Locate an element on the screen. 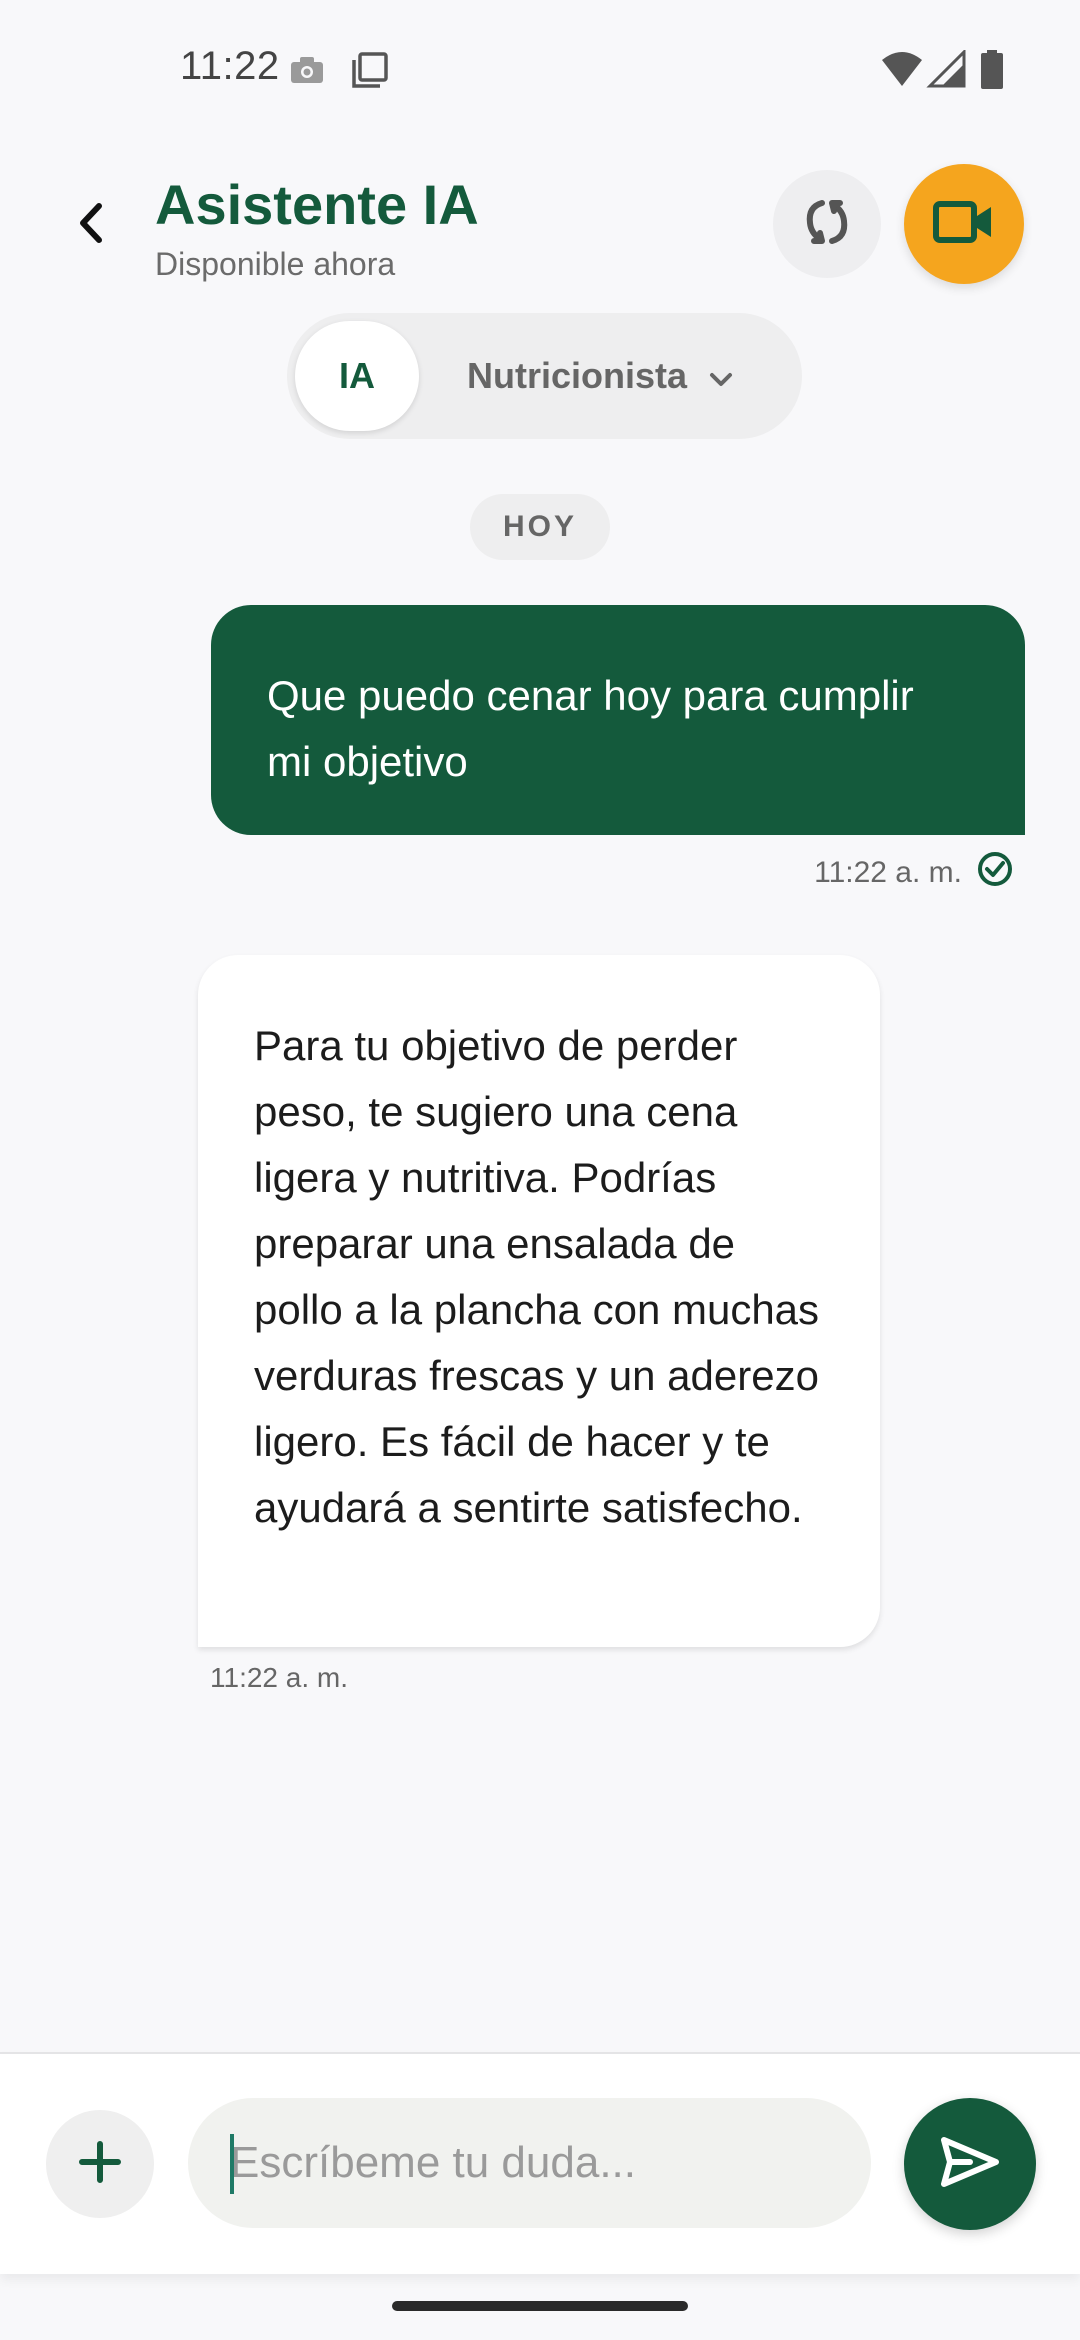 The image size is (1080, 2340). battery-icon is located at coordinates (992, 72).